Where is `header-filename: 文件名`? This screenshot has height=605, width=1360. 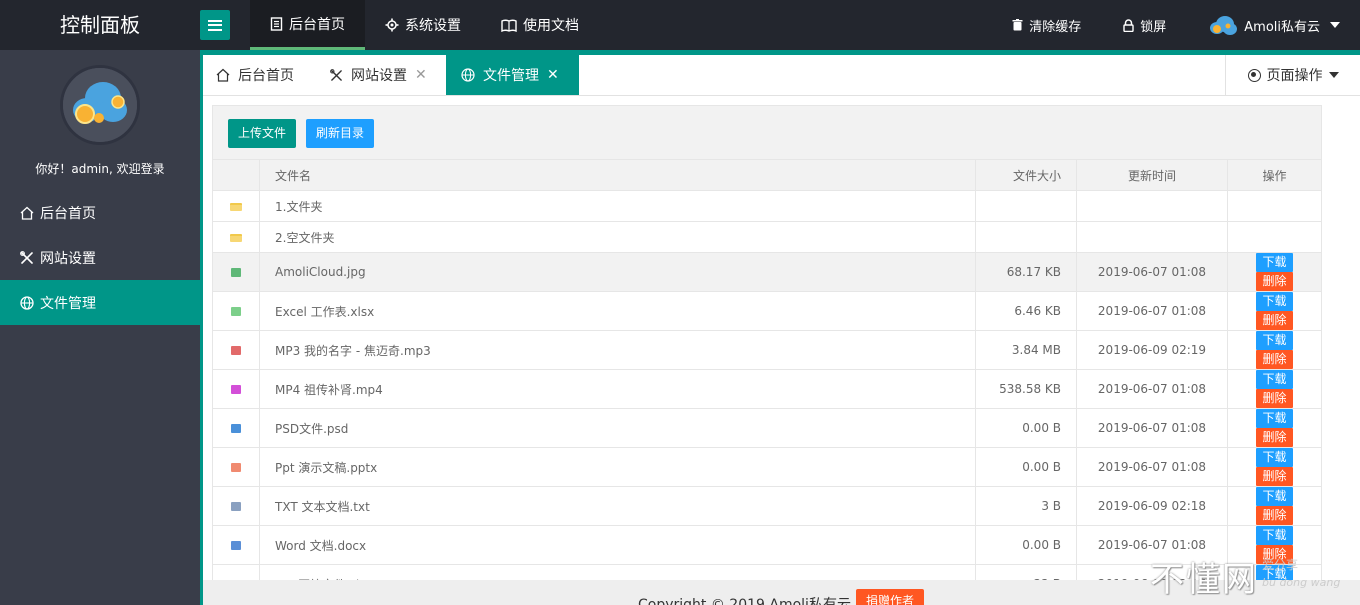 header-filename: 文件名 is located at coordinates (617, 175).